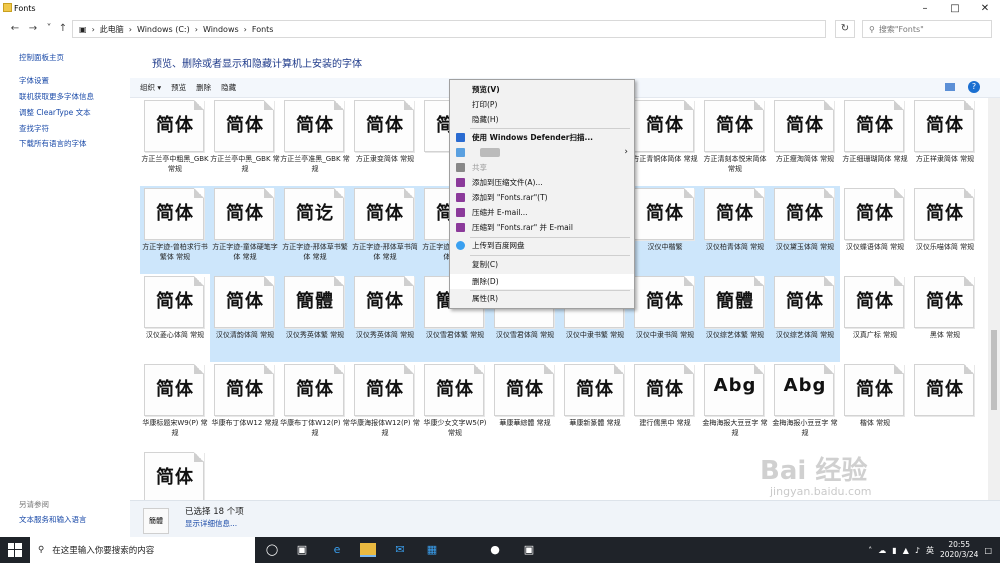 The height and width of the screenshot is (563, 1000). What do you see at coordinates (945, 318) in the screenshot?
I see `font-tile: 简体 黑体 常规` at bounding box center [945, 318].